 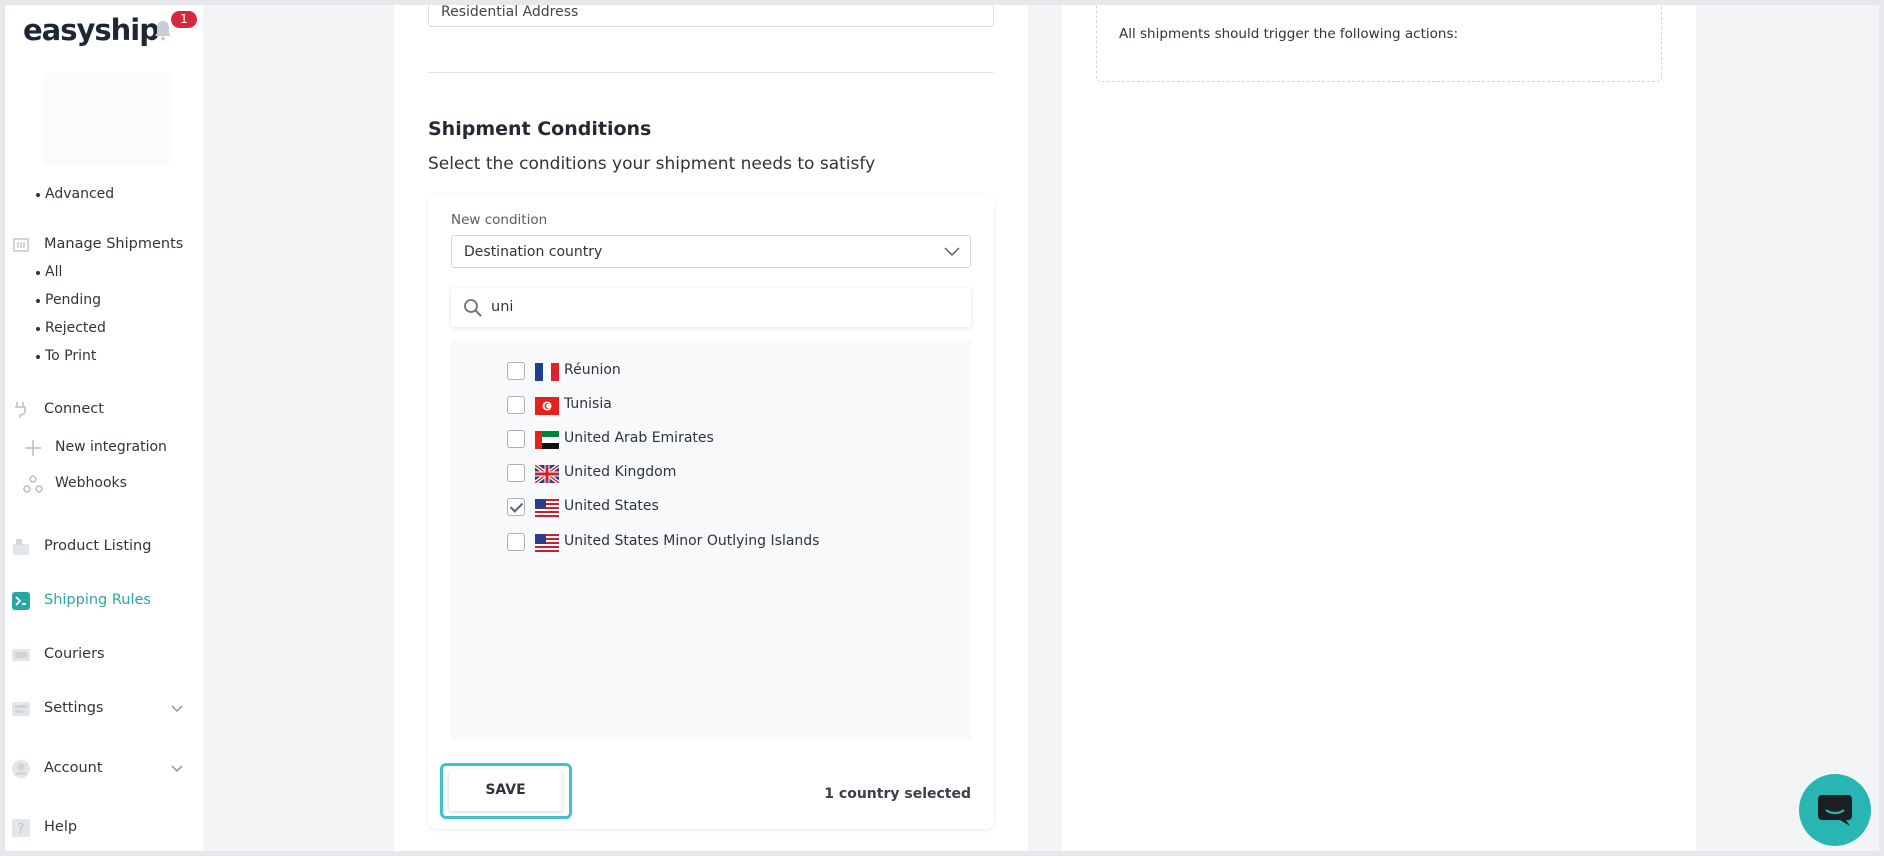 I want to click on sidebar-item-label: Connect, so click(x=74, y=409).